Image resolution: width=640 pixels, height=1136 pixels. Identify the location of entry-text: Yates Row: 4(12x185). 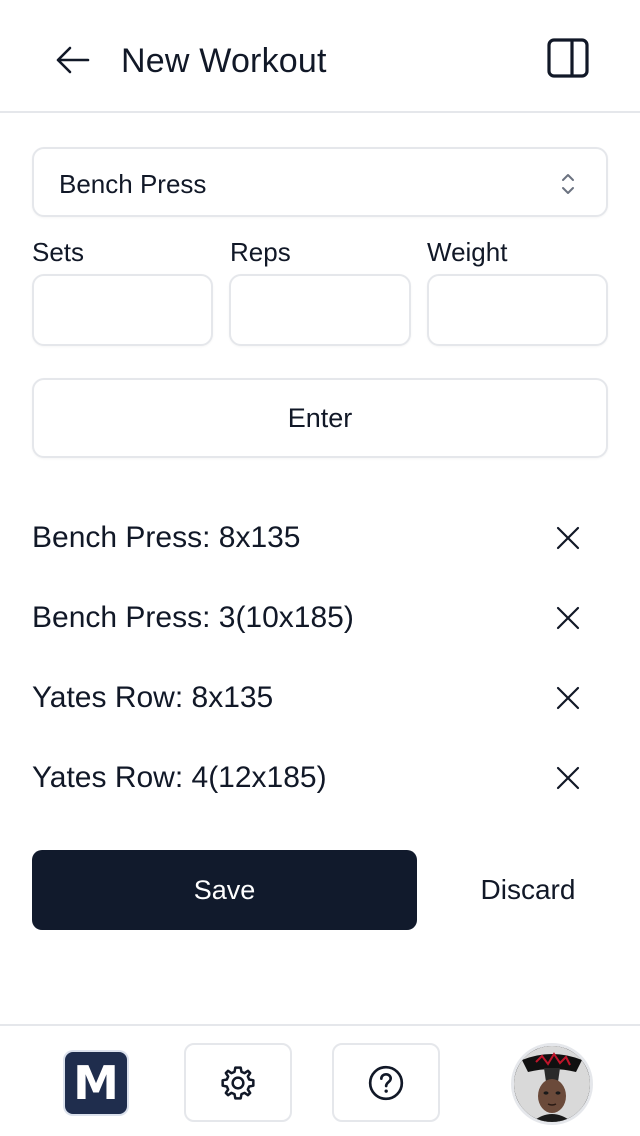
(179, 777).